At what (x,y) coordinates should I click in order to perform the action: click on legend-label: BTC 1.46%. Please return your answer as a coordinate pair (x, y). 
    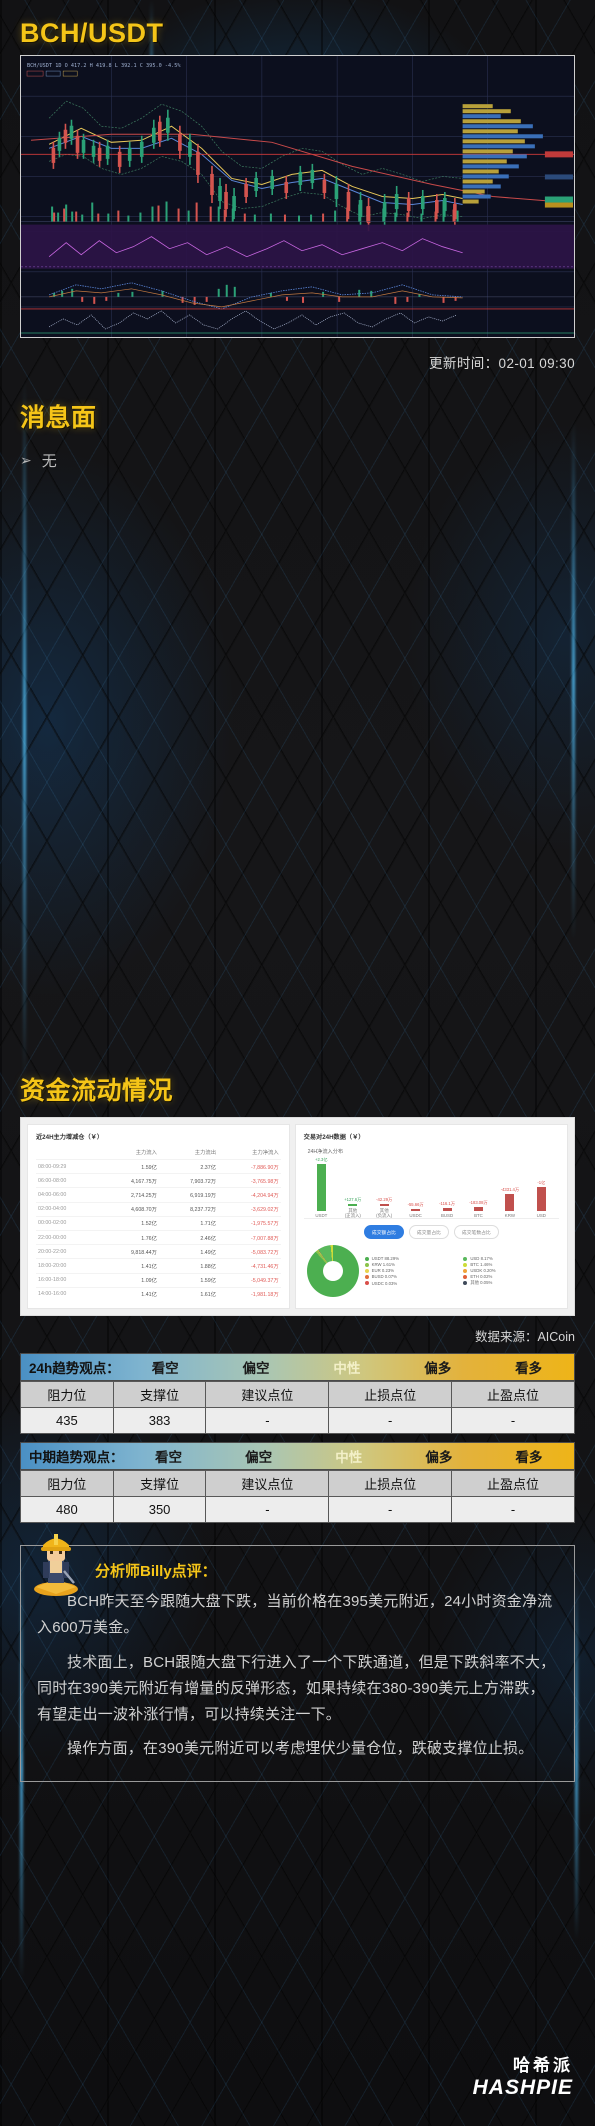
    Looking at the image, I should click on (481, 1265).